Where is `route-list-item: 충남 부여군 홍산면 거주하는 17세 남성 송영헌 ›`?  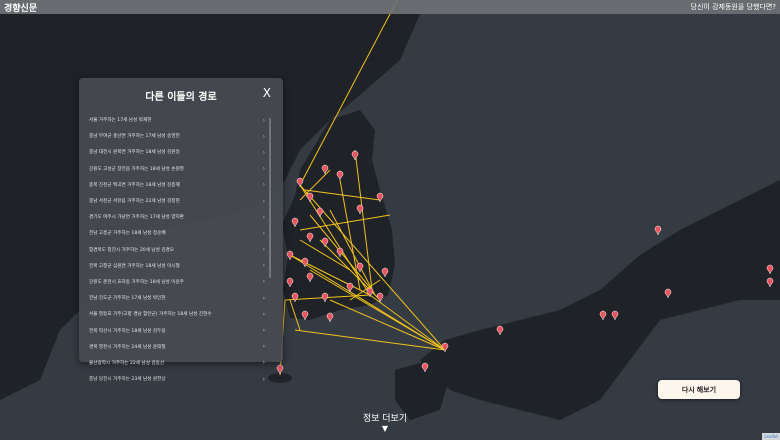
route-list-item: 충남 부여군 홍산면 거주하는 17세 남성 송영헌 › is located at coordinates (176, 136).